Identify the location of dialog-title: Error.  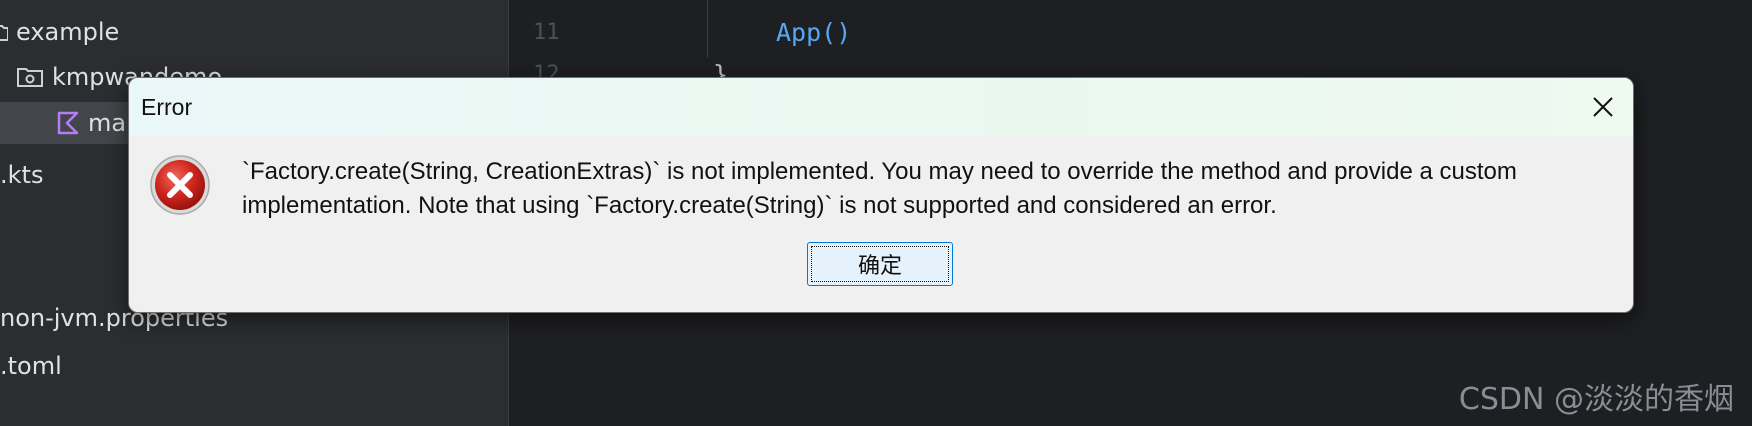
(167, 106).